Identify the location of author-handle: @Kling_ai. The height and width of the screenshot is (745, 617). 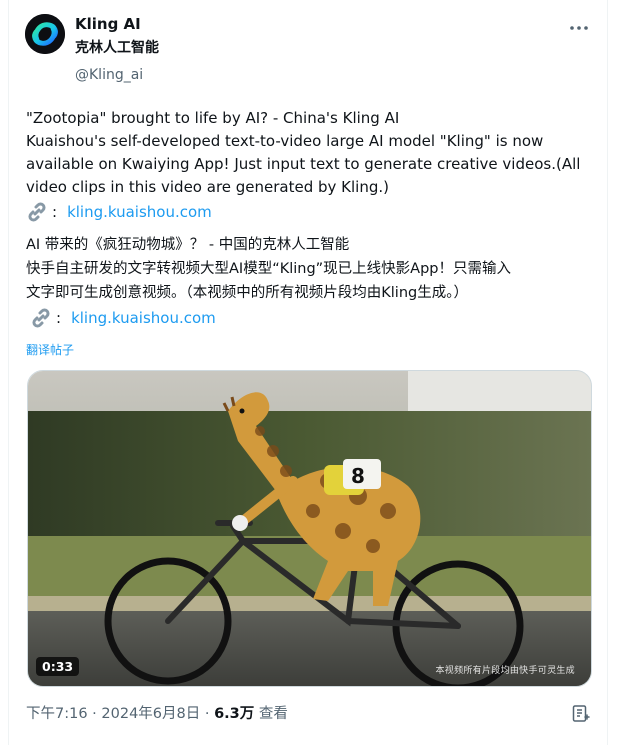
(117, 75).